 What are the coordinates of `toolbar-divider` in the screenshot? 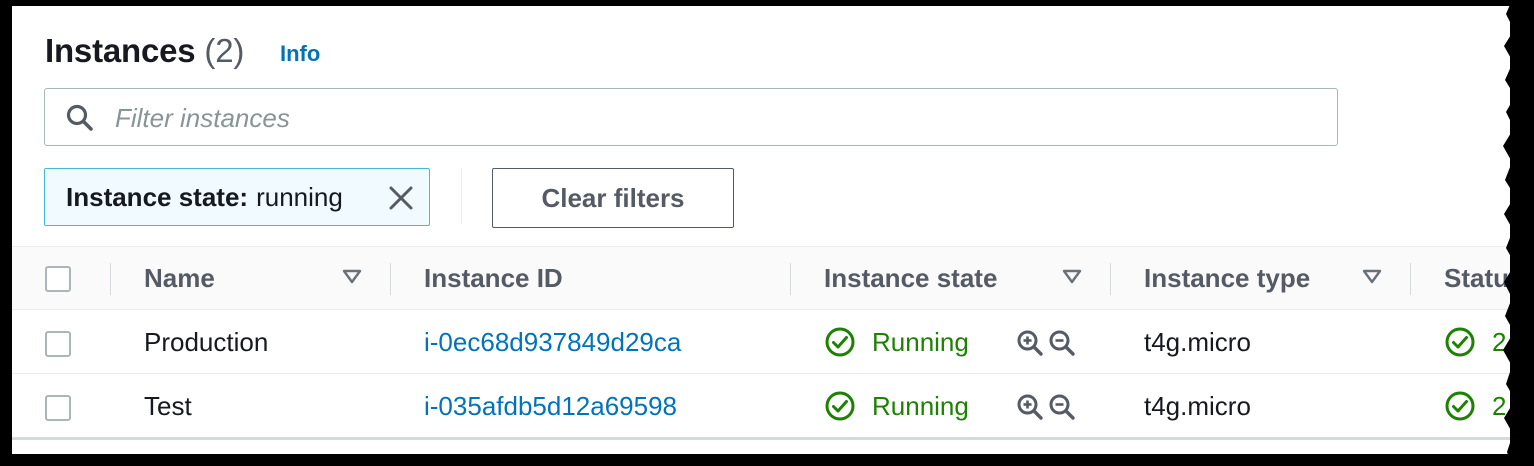 It's located at (461, 196).